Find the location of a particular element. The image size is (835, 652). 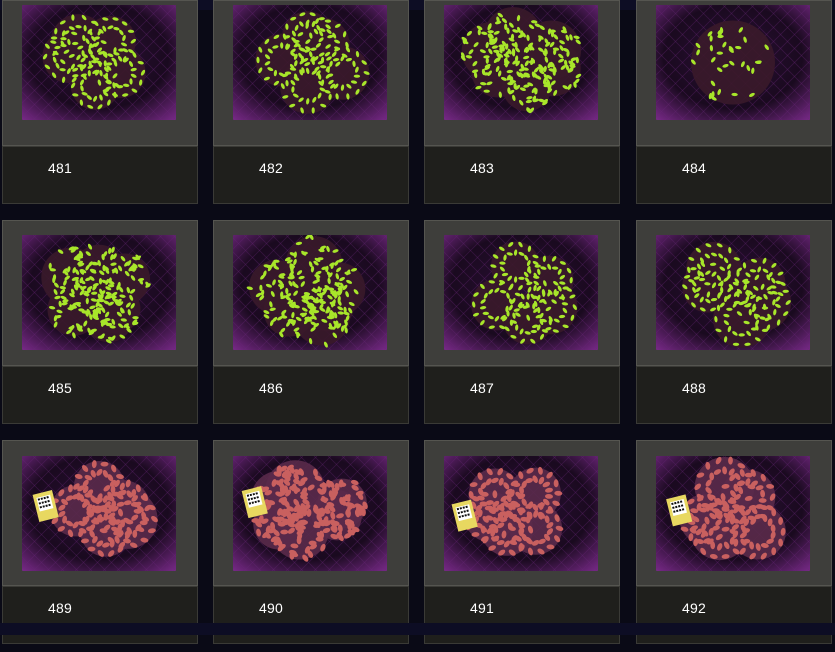

gallery-item: 484 is located at coordinates (734, 106).